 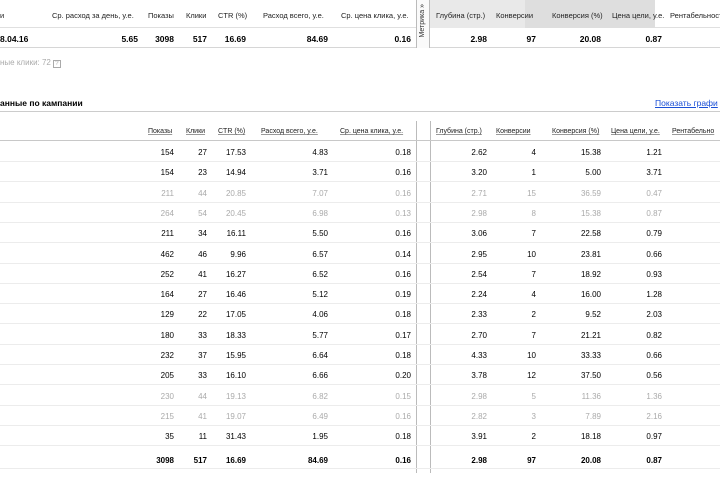 I want to click on cell-cpc: 0.16, so click(x=403, y=460).